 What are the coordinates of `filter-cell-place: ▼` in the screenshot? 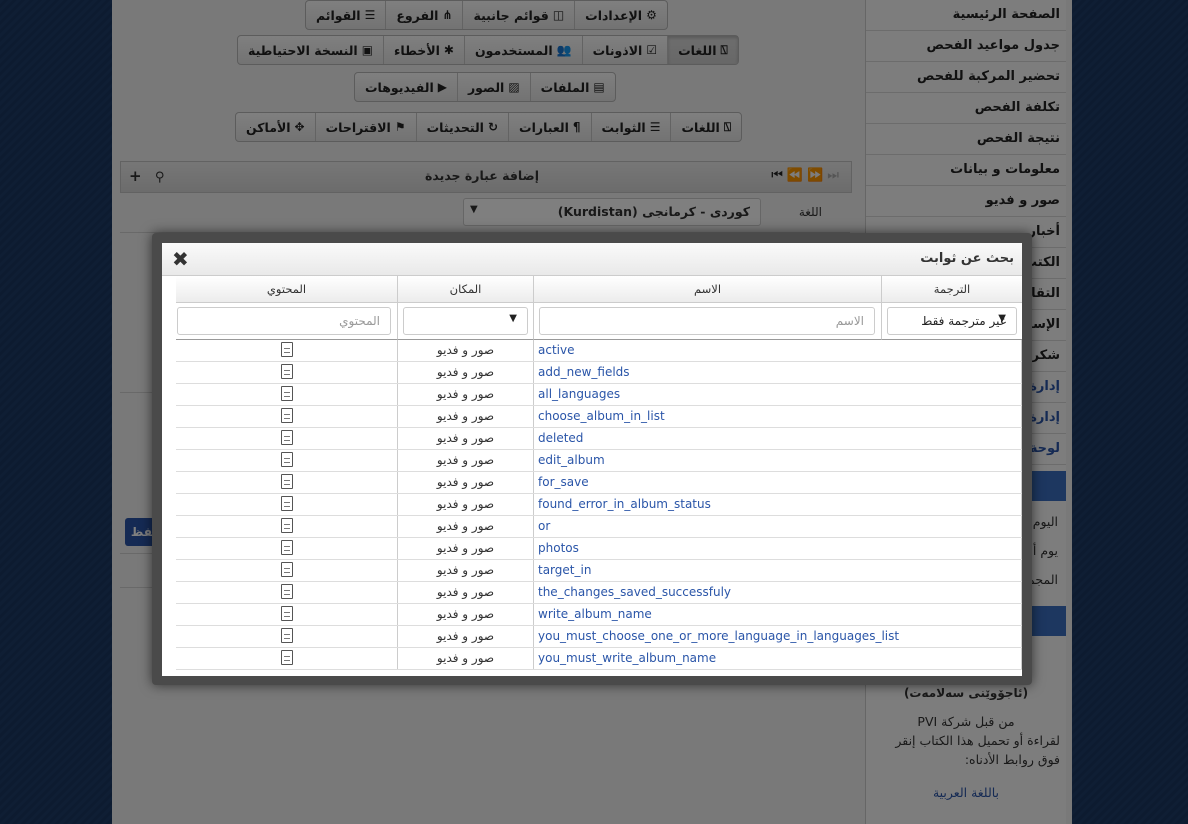 It's located at (466, 321).